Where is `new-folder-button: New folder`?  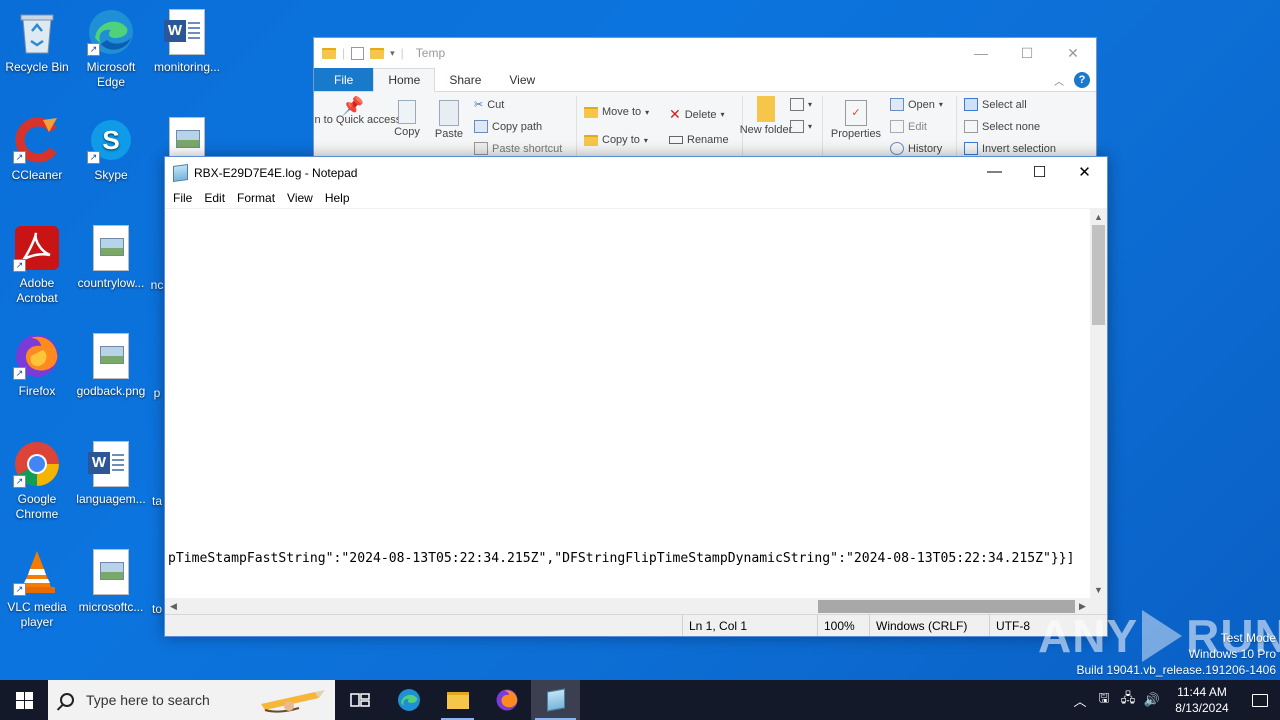 new-folder-button: New folder is located at coordinates (766, 116).